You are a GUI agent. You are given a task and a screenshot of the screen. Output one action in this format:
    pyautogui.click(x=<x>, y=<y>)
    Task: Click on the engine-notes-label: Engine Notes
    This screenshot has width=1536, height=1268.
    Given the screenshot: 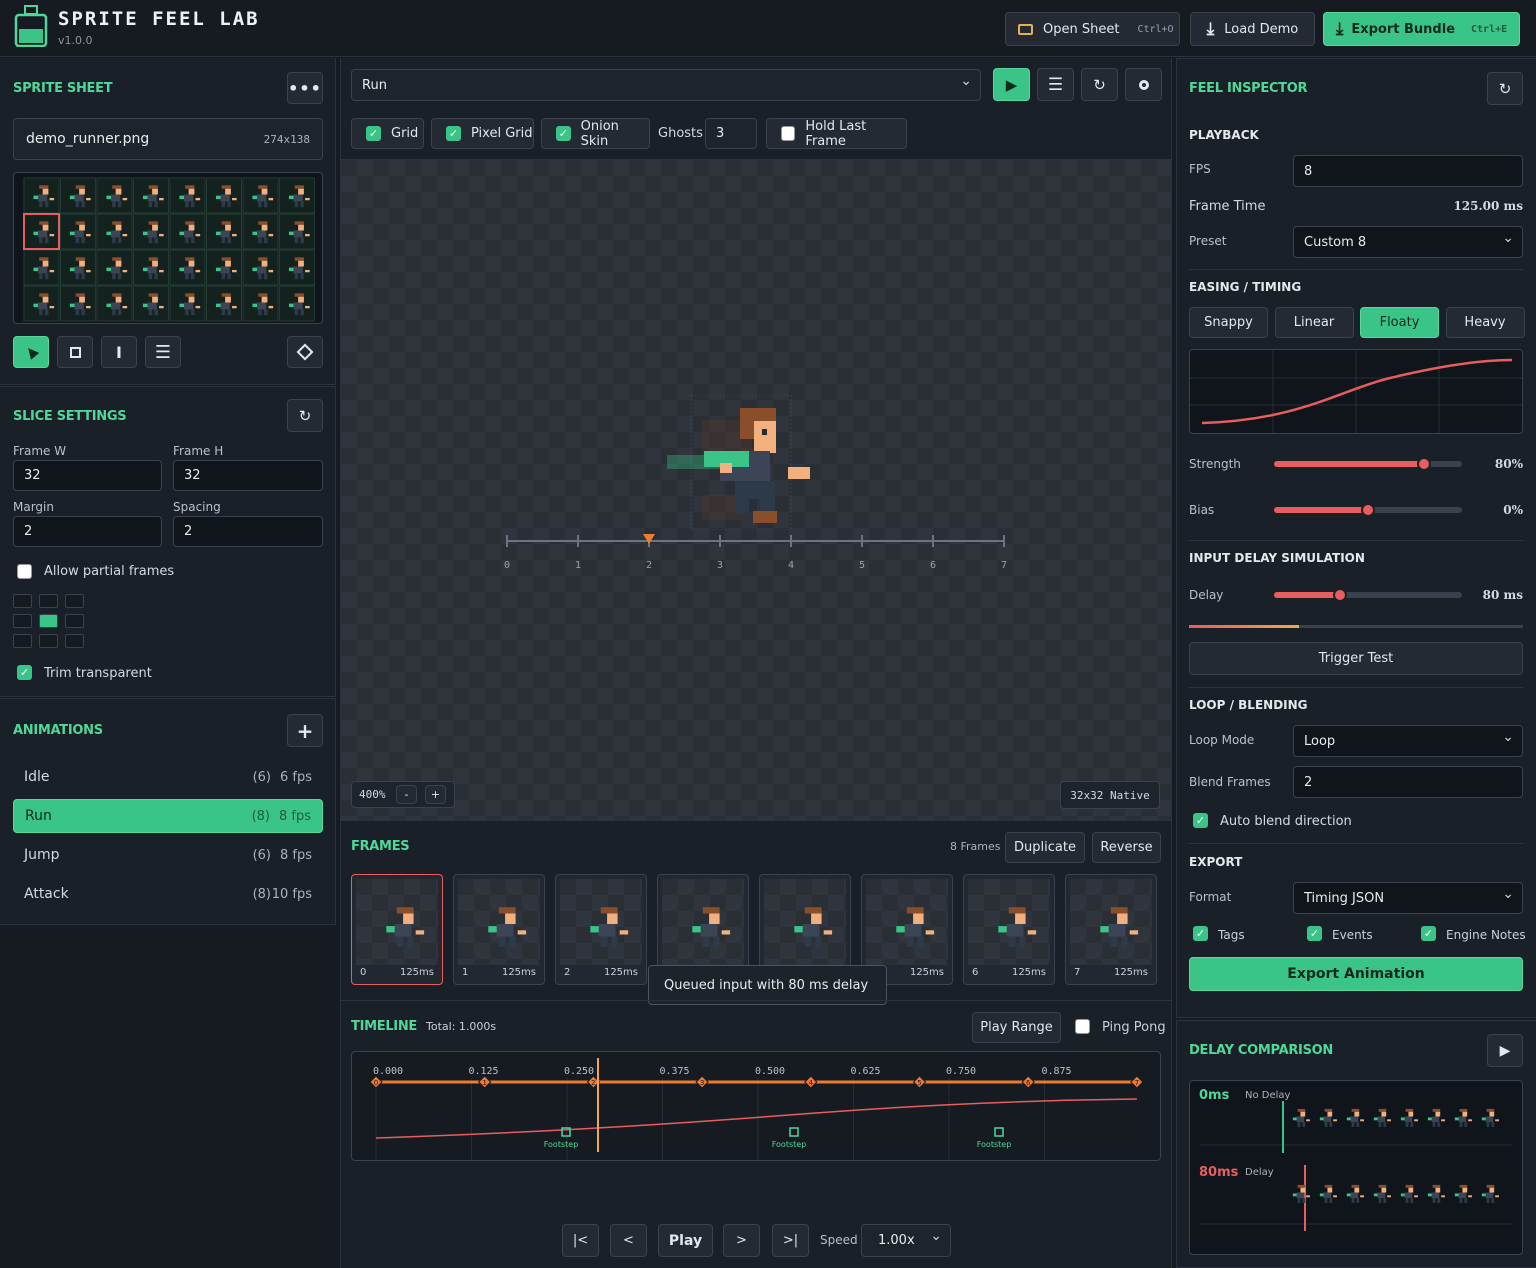 What is the action you would take?
    pyautogui.click(x=1486, y=935)
    